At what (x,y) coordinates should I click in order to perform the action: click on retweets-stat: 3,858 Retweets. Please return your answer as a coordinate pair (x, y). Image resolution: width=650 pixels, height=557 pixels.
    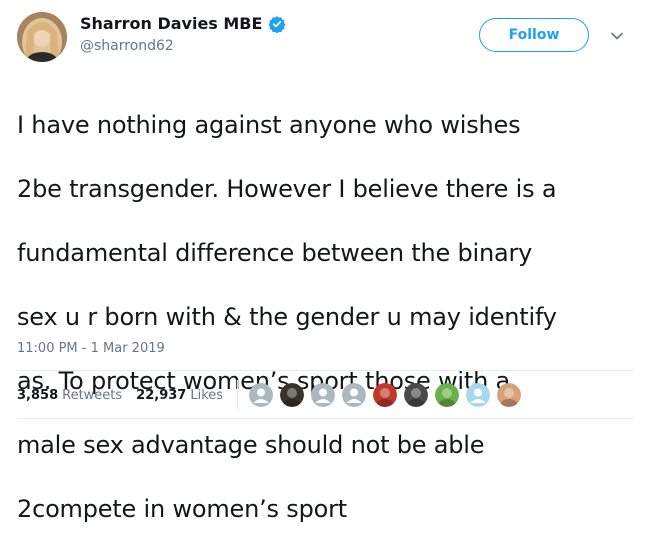
    Looking at the image, I should click on (69, 395).